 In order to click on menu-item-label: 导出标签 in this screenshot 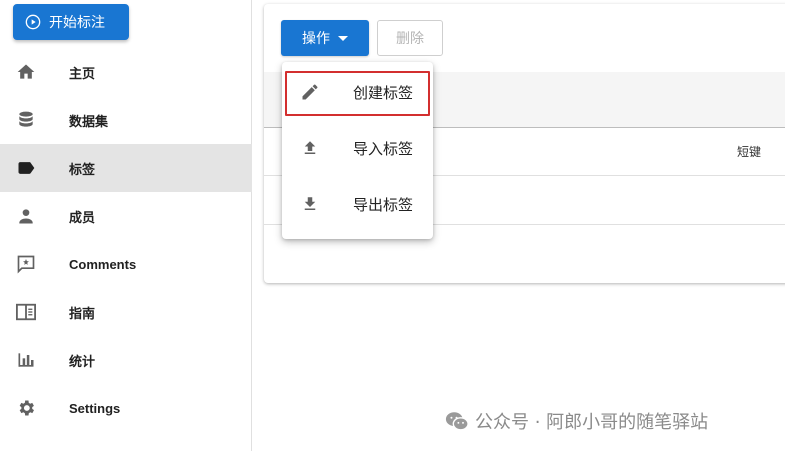, I will do `click(383, 204)`.